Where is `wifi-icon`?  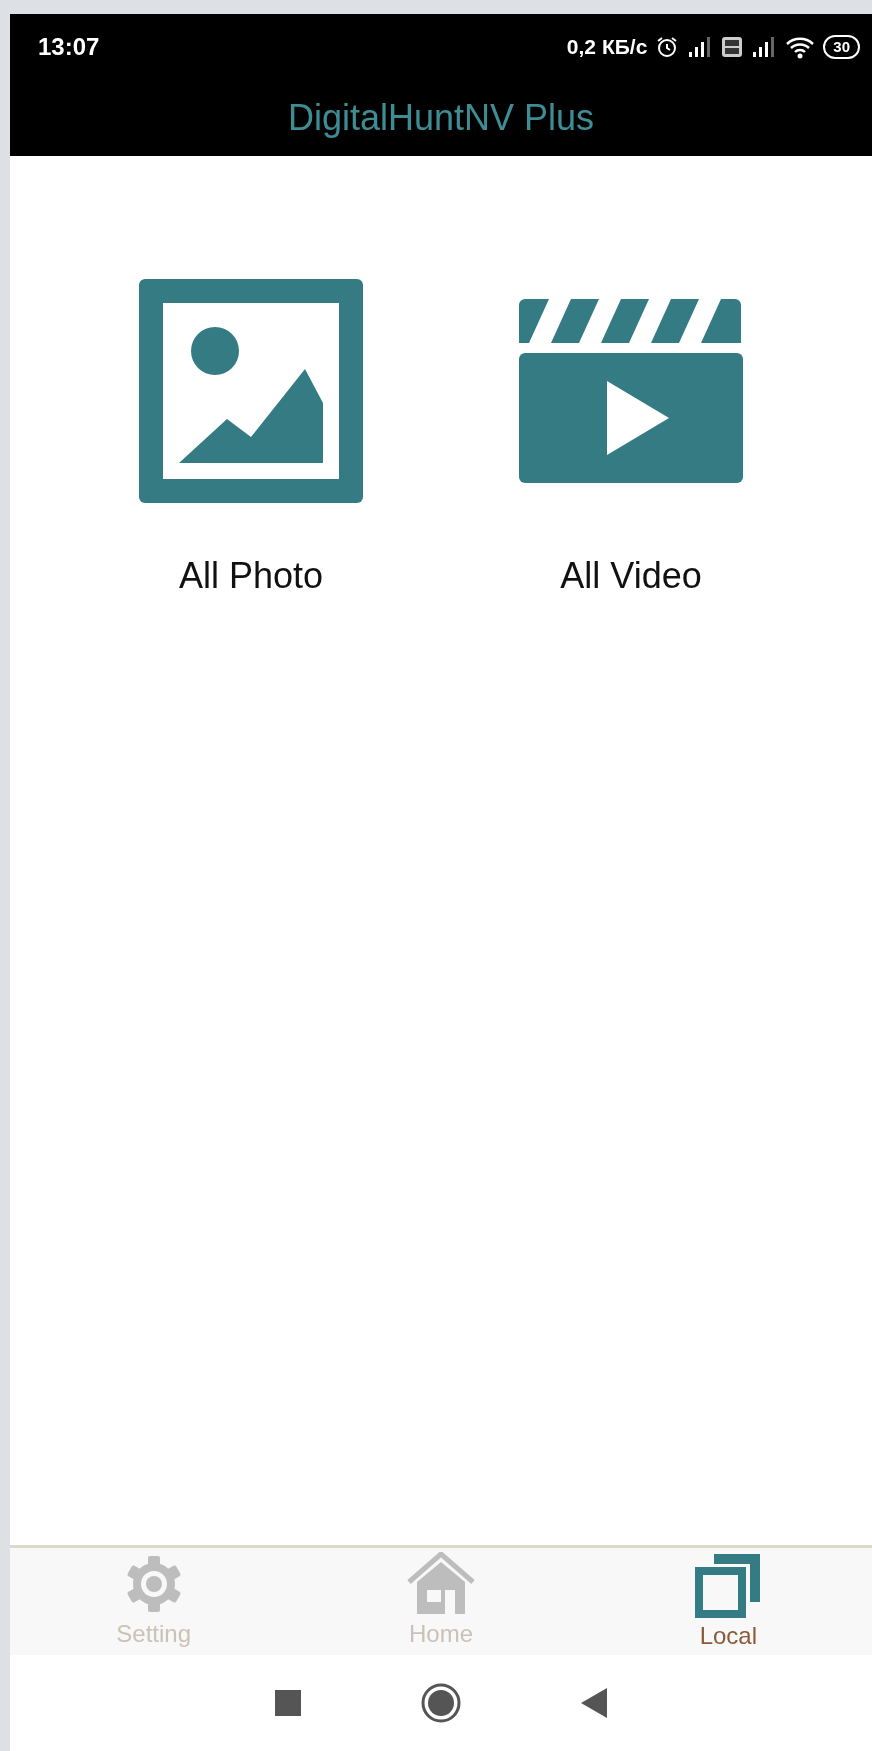 wifi-icon is located at coordinates (800, 47).